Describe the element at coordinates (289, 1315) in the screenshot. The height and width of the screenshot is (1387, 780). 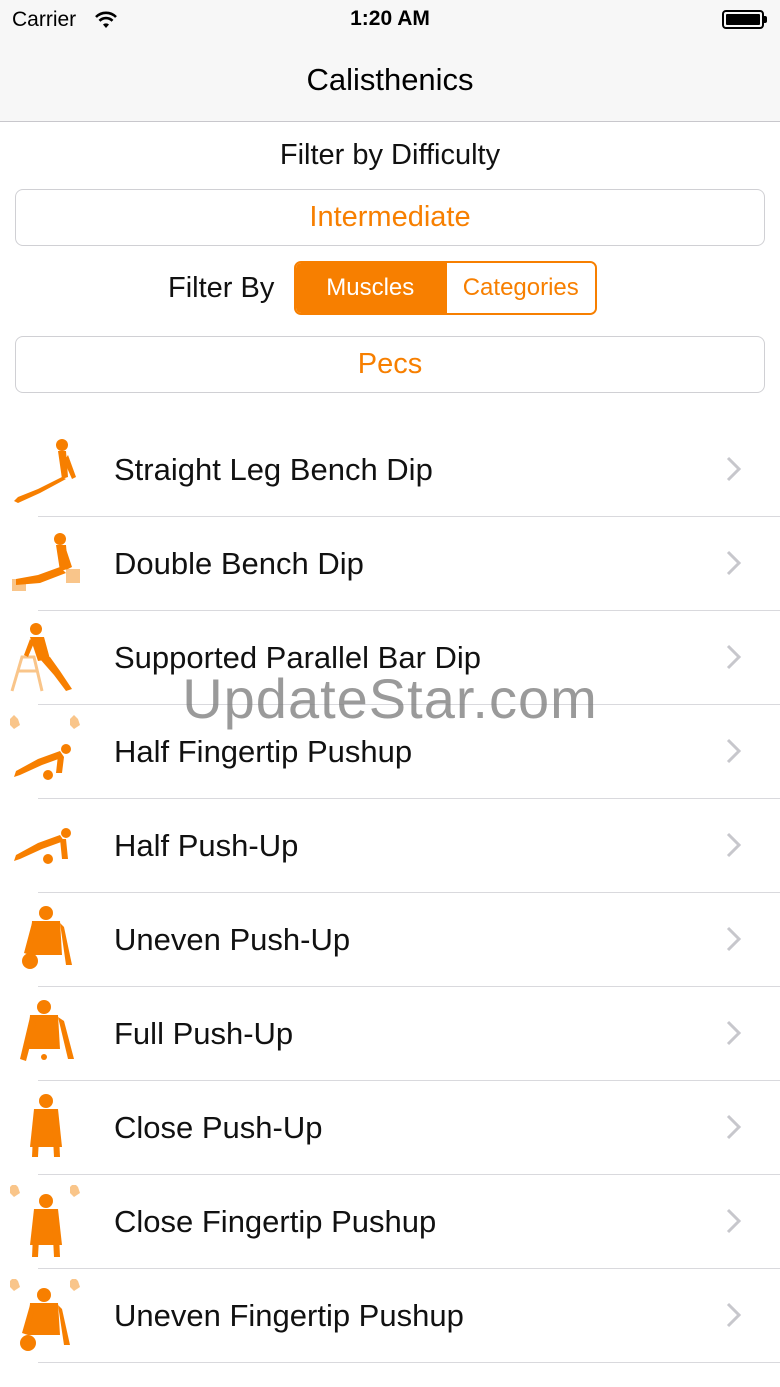
I see `exercise-name: Uneven Fingertip Pushup` at that location.